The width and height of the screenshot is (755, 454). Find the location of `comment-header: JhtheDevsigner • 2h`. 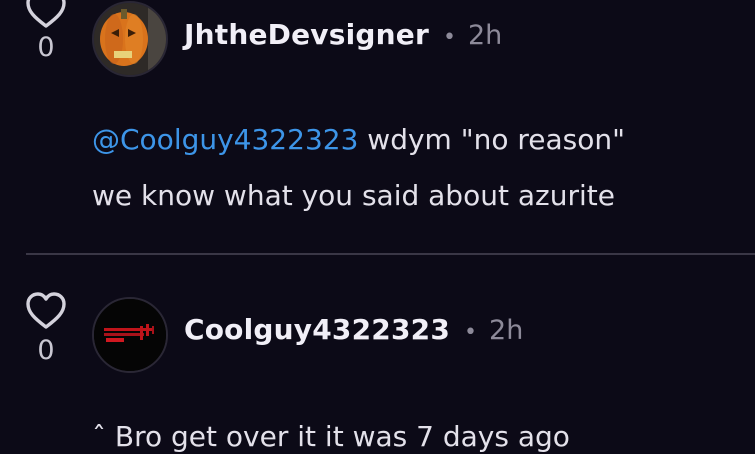

comment-header: JhtheDevsigner • 2h is located at coordinates (343, 34).